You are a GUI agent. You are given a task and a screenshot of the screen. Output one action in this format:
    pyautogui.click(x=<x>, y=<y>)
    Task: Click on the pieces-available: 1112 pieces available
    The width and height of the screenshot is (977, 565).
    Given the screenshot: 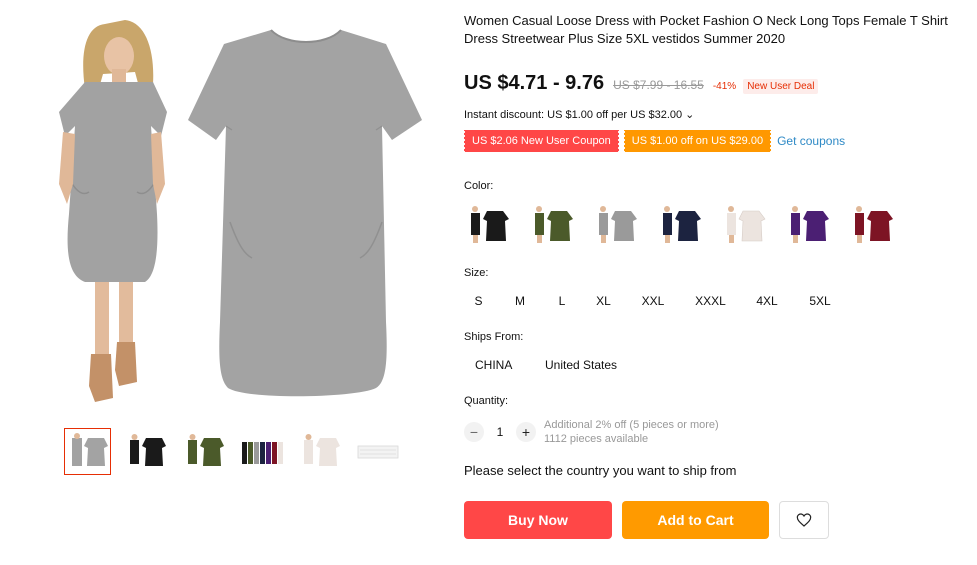 What is the action you would take?
    pyautogui.click(x=596, y=439)
    